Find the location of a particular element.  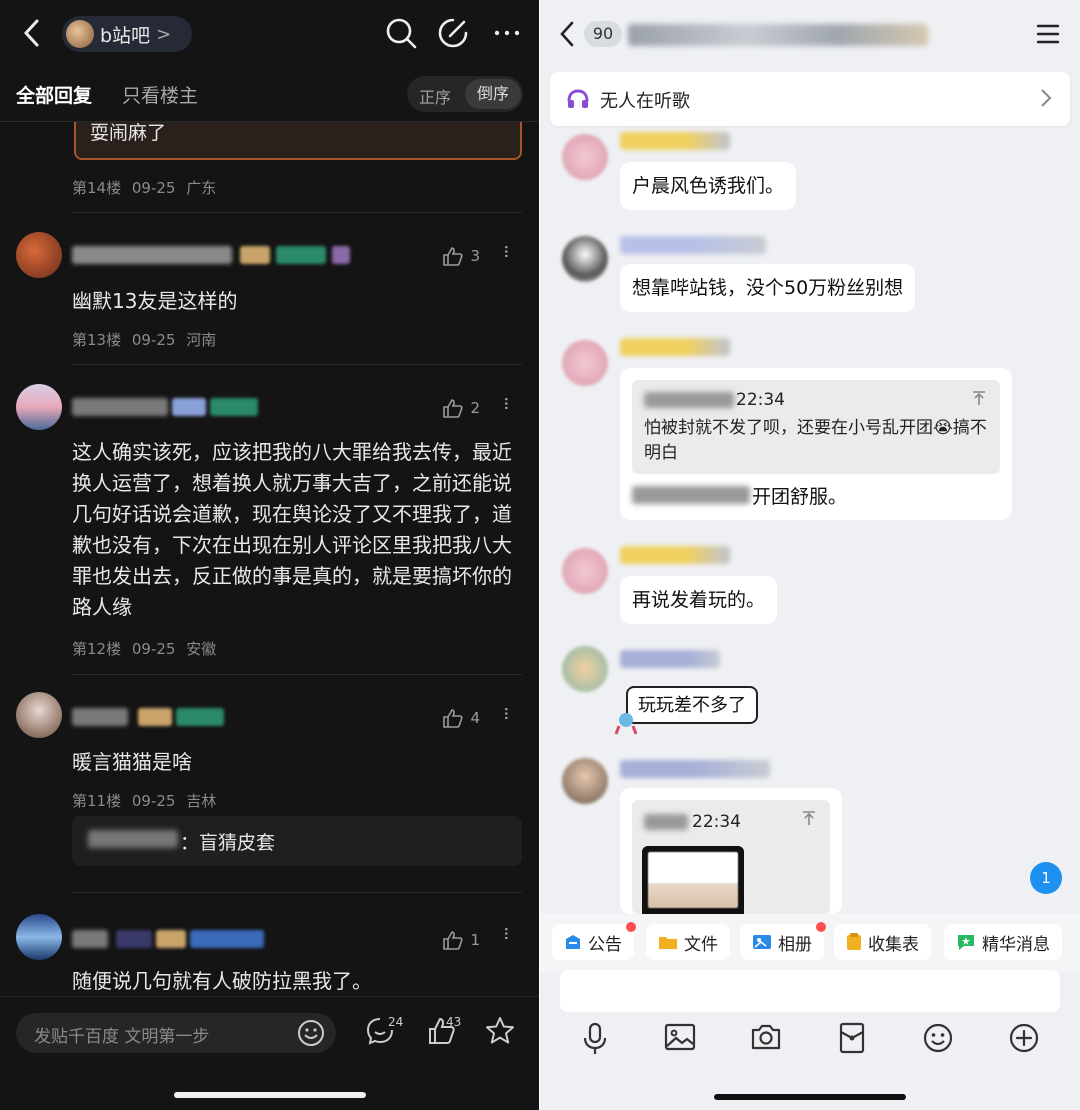

compose-icon is located at coordinates (453, 33).